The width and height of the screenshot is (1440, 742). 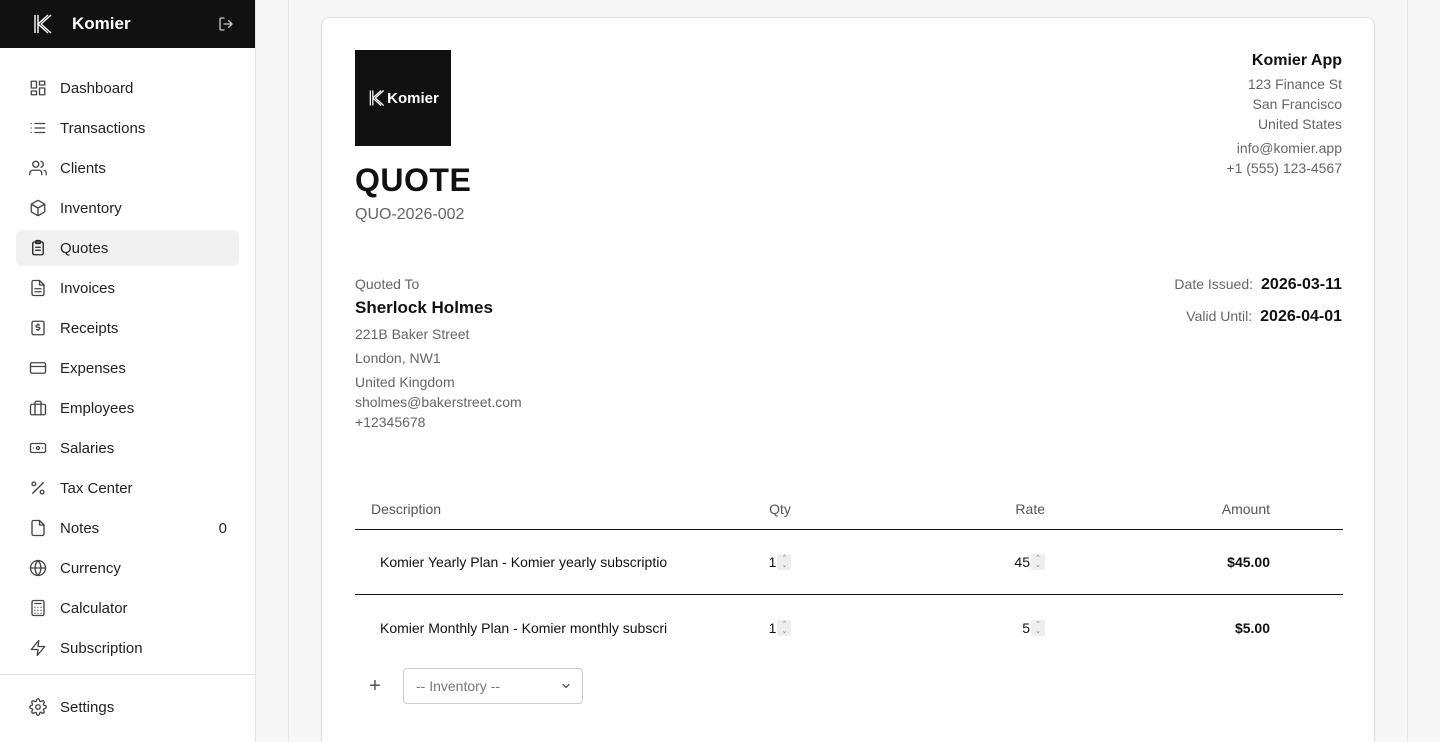 I want to click on company-city: San Francisco, so click(x=1297, y=104).